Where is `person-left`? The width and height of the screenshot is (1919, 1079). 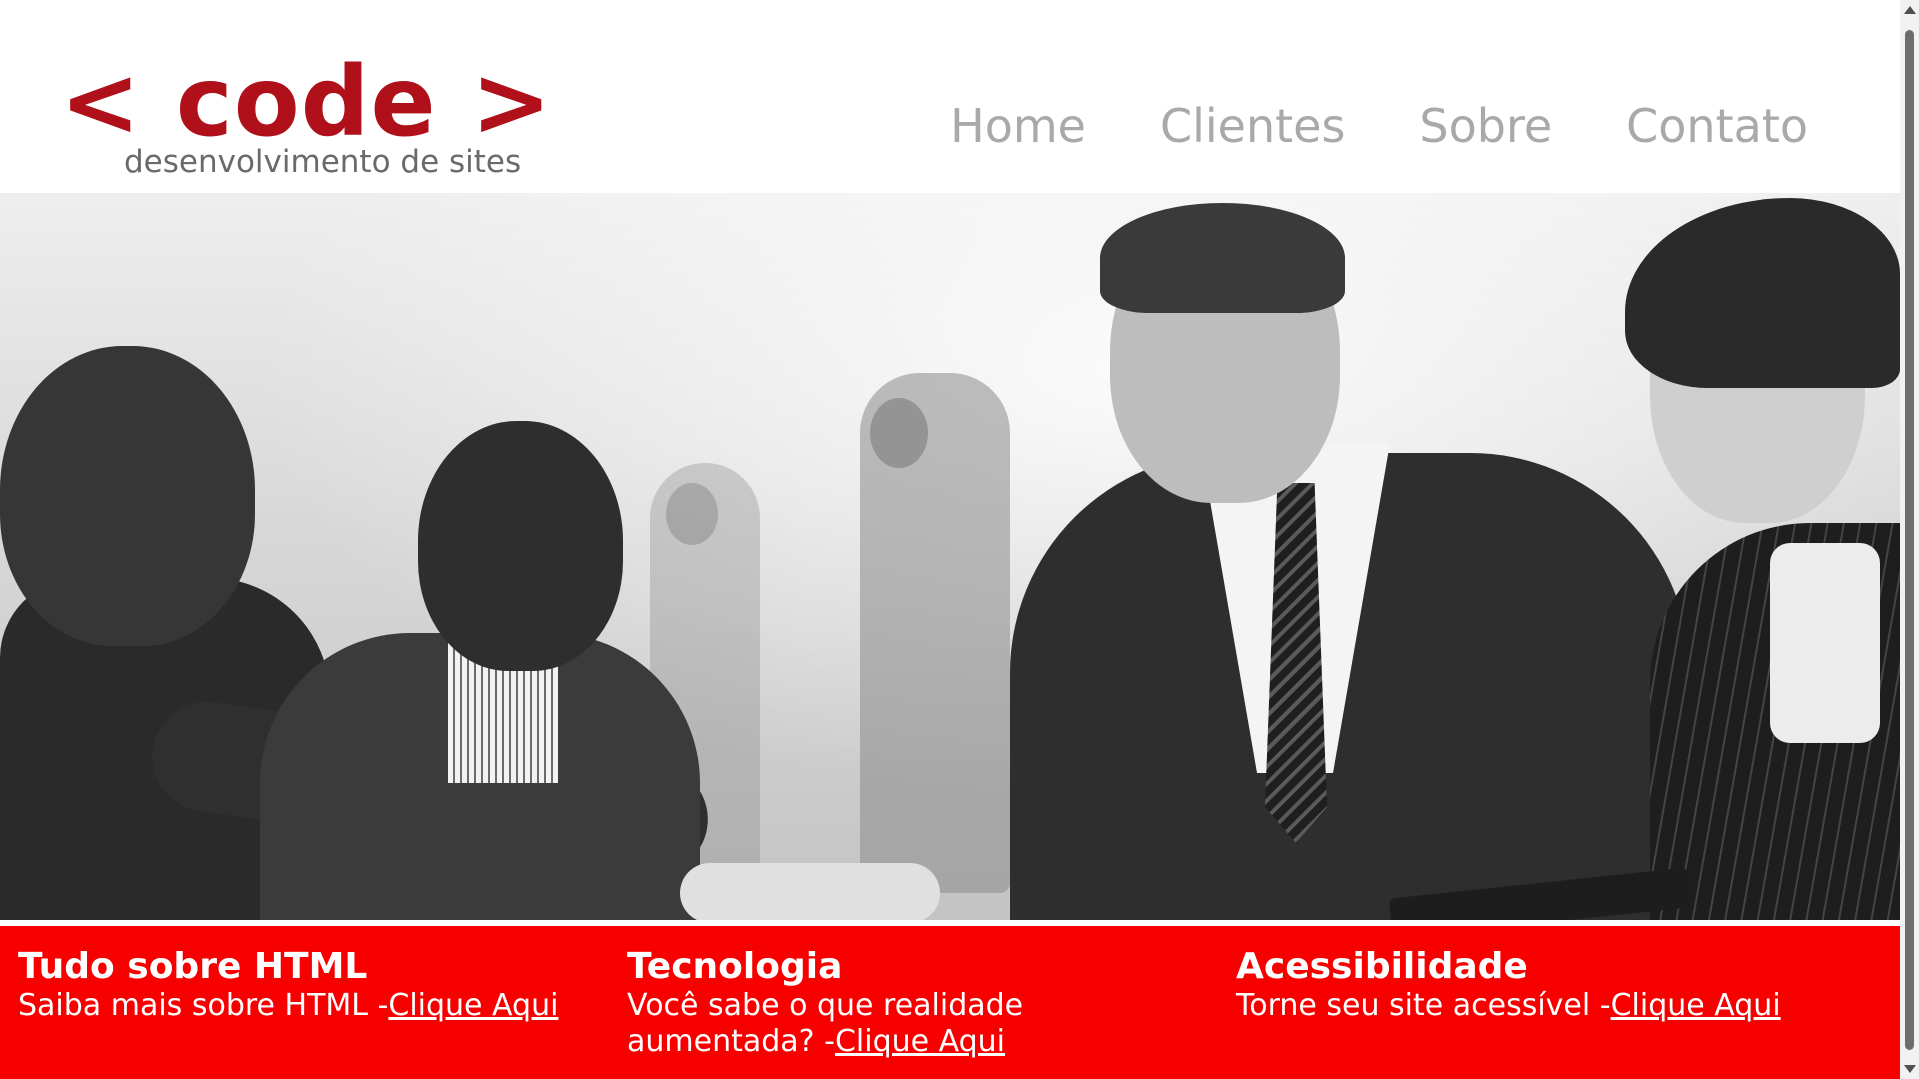 person-left is located at coordinates (127, 496).